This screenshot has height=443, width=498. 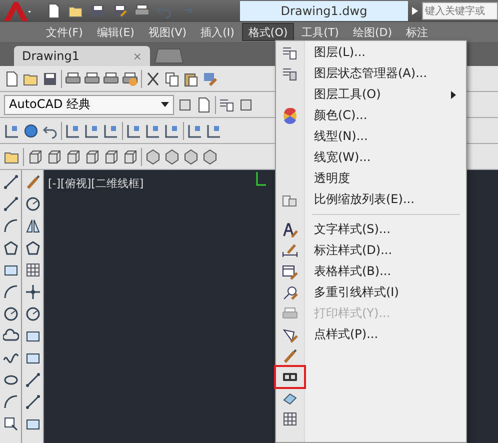 I want to click on layer-icon, so click(x=227, y=104).